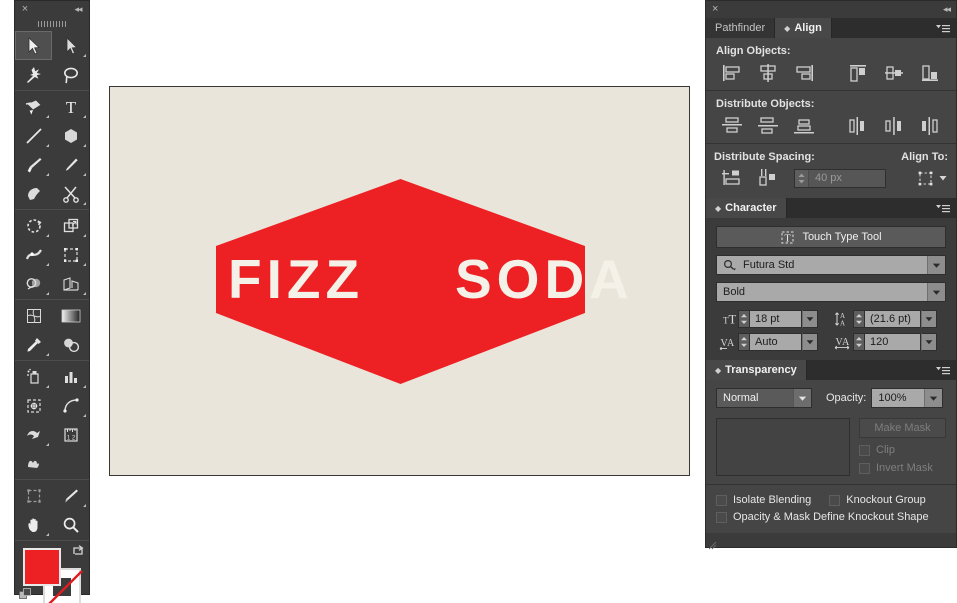 The width and height of the screenshot is (957, 603). What do you see at coordinates (70, 315) in the screenshot?
I see `gradient-tool` at bounding box center [70, 315].